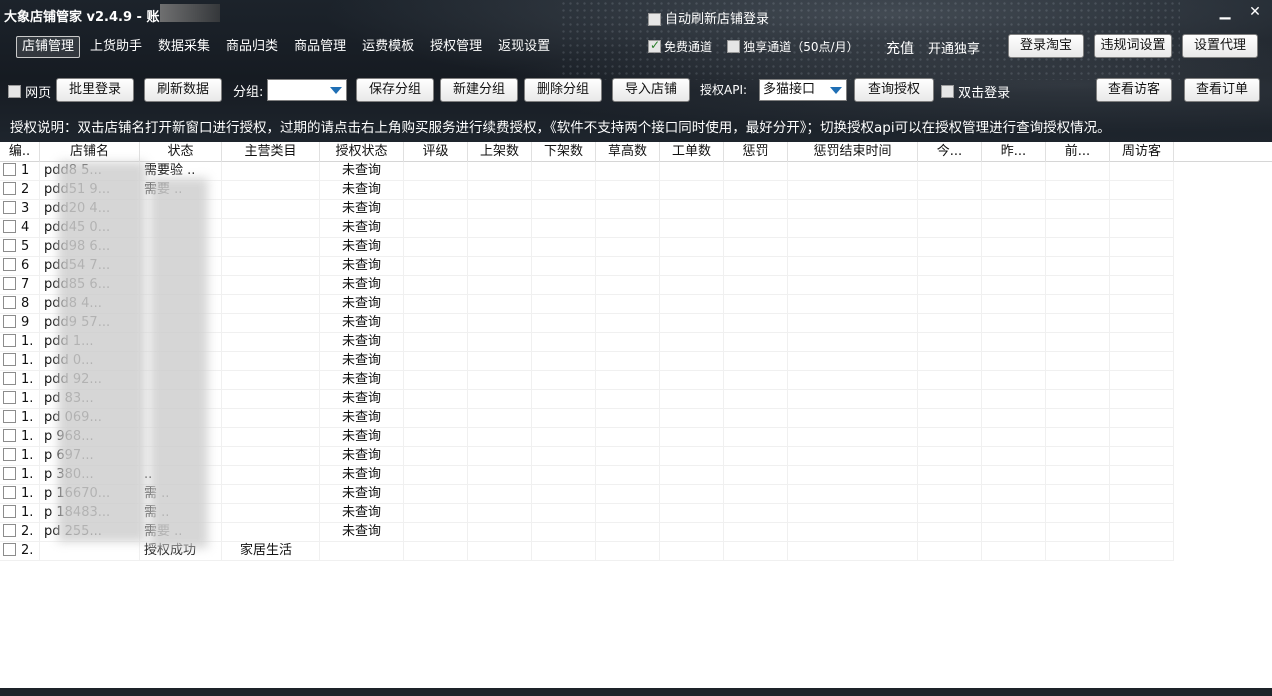 The image size is (1272, 696). I want to click on refresh-data-button: 刷新数据, so click(183, 90).